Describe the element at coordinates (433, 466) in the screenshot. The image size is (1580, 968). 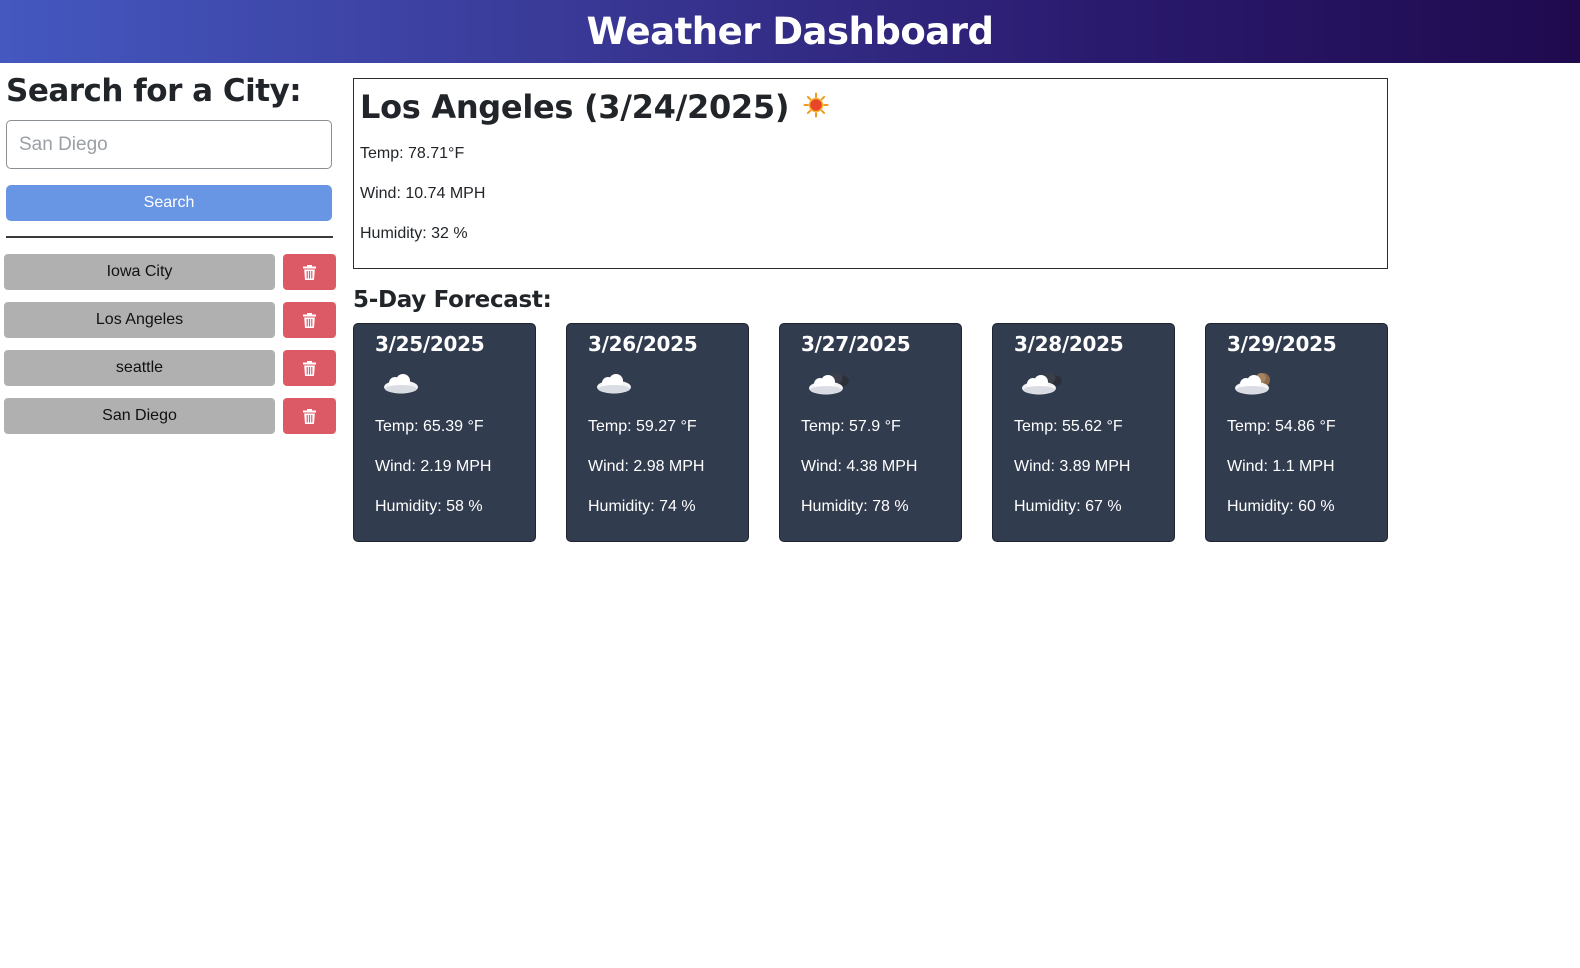
I see `forecast-wind: Wind: 2.19 MPH` at that location.